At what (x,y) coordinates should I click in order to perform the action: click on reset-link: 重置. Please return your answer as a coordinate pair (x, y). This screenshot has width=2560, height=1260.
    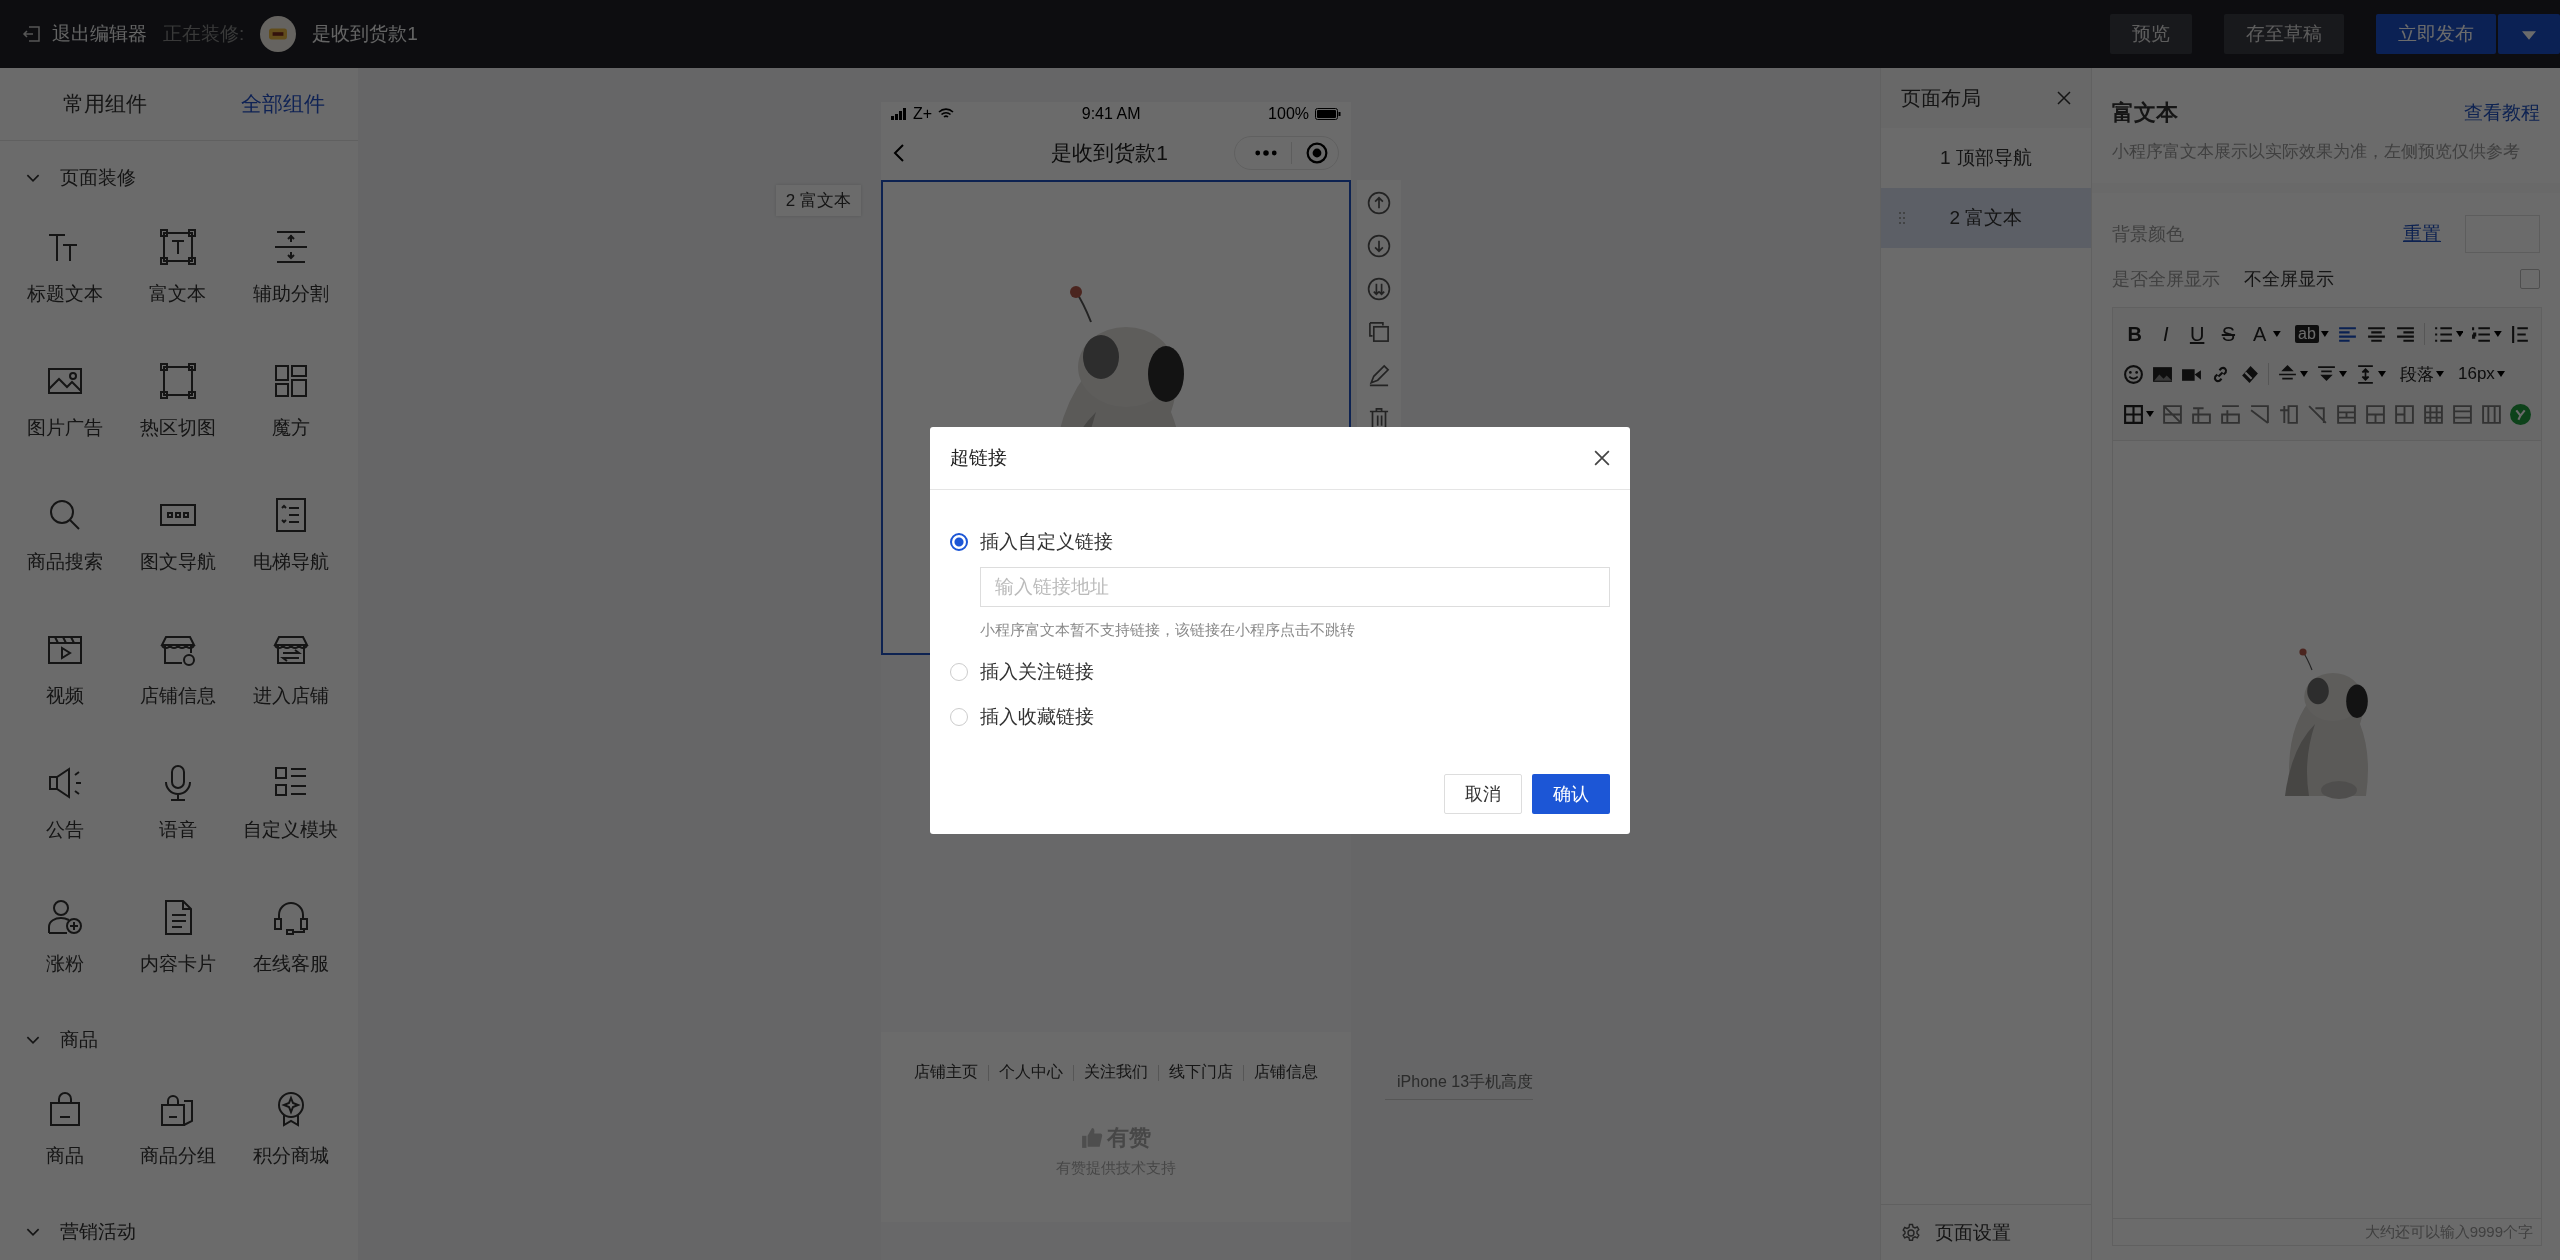
    Looking at the image, I should click on (2422, 234).